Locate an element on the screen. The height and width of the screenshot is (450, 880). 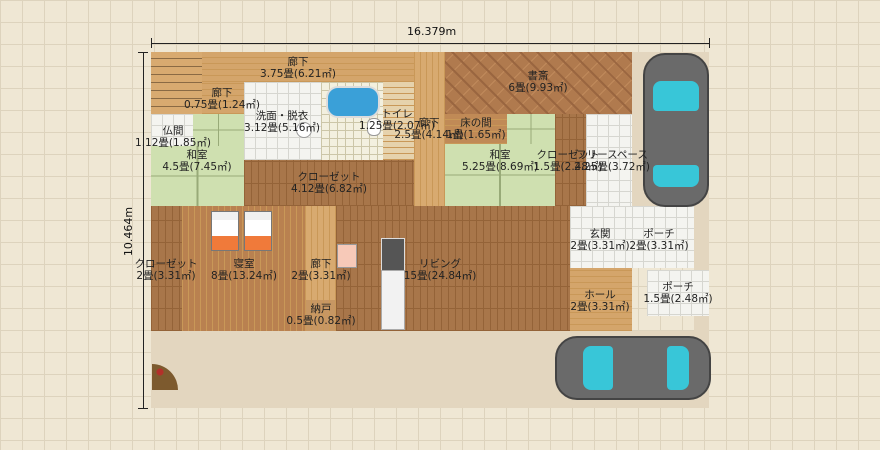
name-hall-stair: 廊下 is located at coordinates (222, 93).